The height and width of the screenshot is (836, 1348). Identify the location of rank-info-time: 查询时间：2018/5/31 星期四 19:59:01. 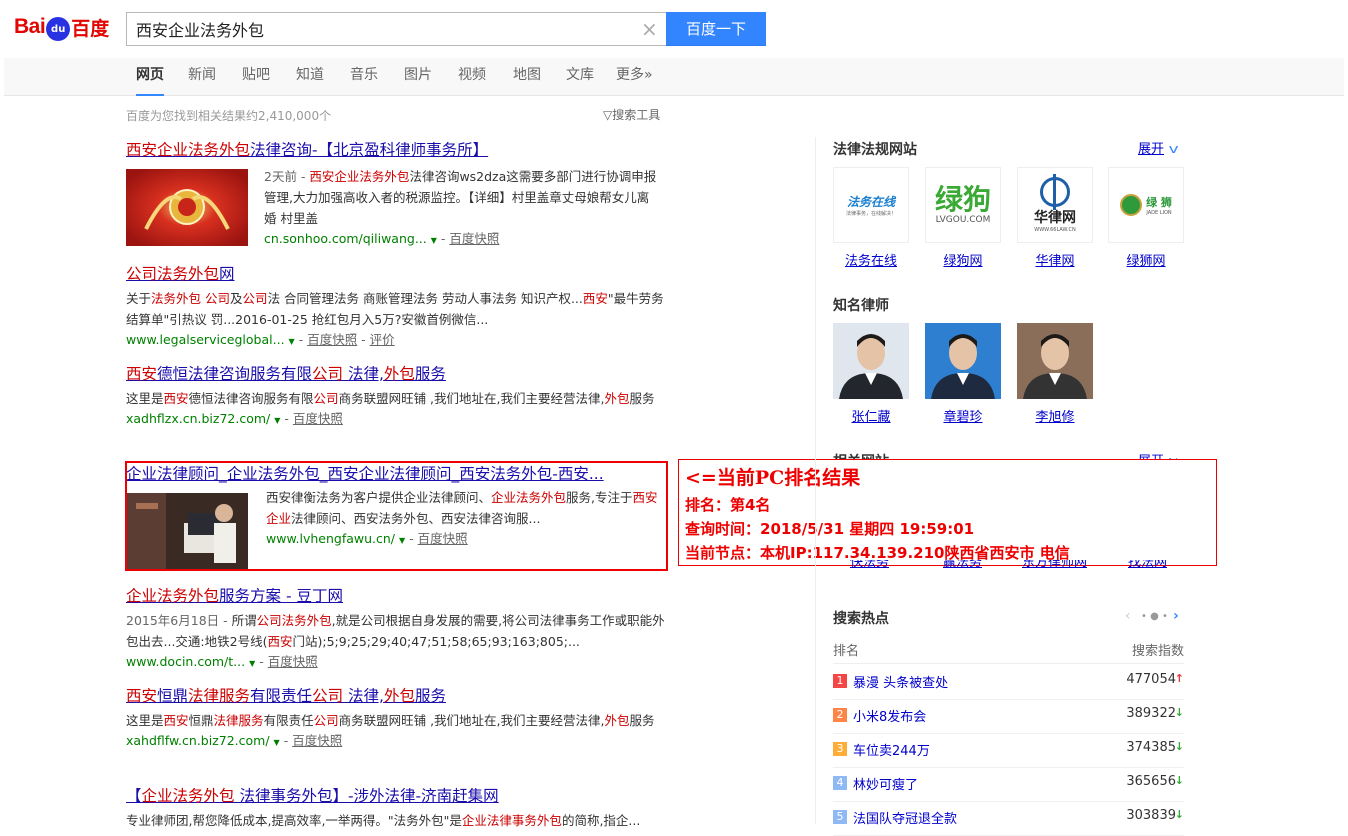
(830, 529).